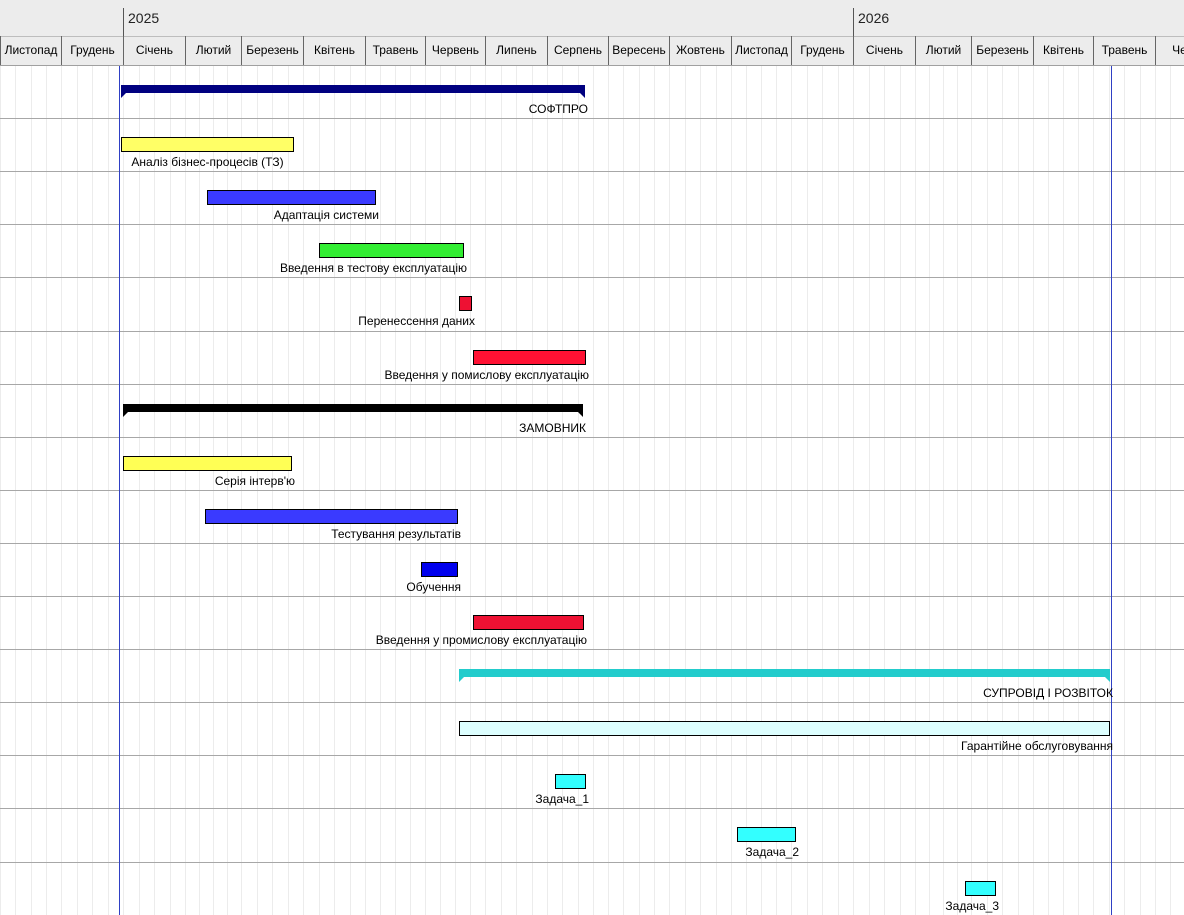 This screenshot has height=915, width=1184. Describe the element at coordinates (562, 799) in the screenshot. I see `task-label: Задача_1` at that location.